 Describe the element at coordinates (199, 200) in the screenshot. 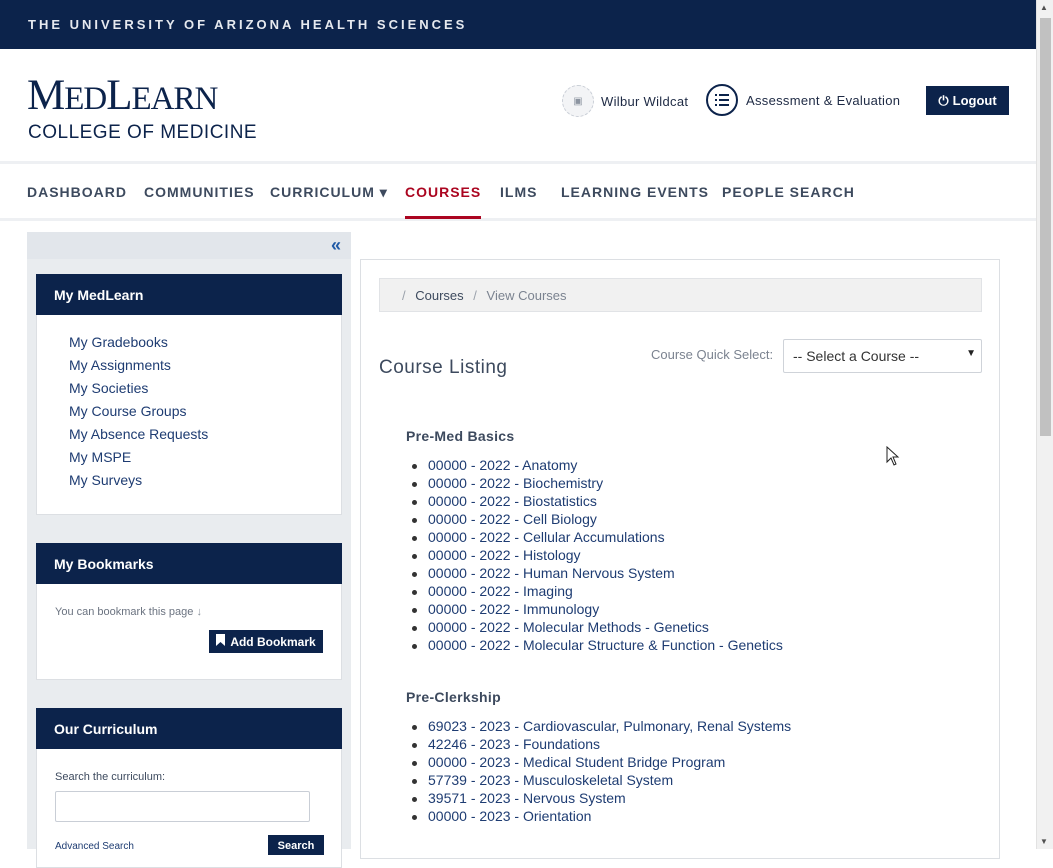

I see `nav-communities: COMMUNITIES` at that location.